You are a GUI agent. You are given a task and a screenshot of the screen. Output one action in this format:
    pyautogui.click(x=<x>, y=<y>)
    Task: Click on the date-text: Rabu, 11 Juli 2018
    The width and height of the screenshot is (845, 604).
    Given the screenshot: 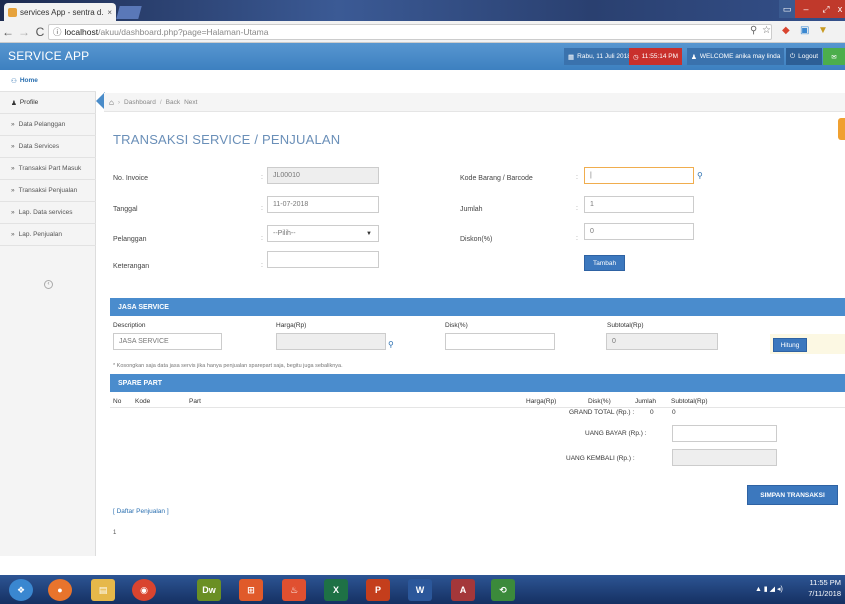 What is the action you would take?
    pyautogui.click(x=604, y=56)
    